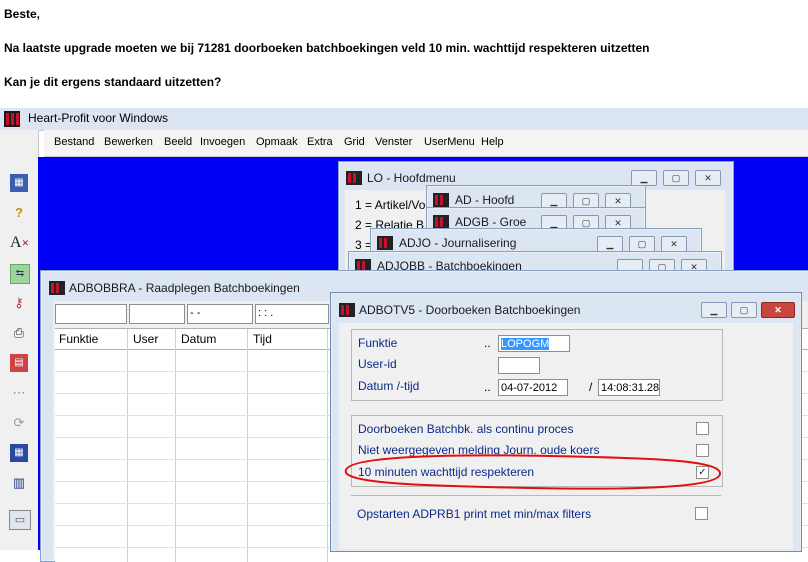 This screenshot has height=562, width=808. I want to click on left-toolbar: ▦ ? A✕ ⇆ ⚷ ⎙ ▤ ⋯ ⟳ ▦ ▥ ▭, so click(19, 340).